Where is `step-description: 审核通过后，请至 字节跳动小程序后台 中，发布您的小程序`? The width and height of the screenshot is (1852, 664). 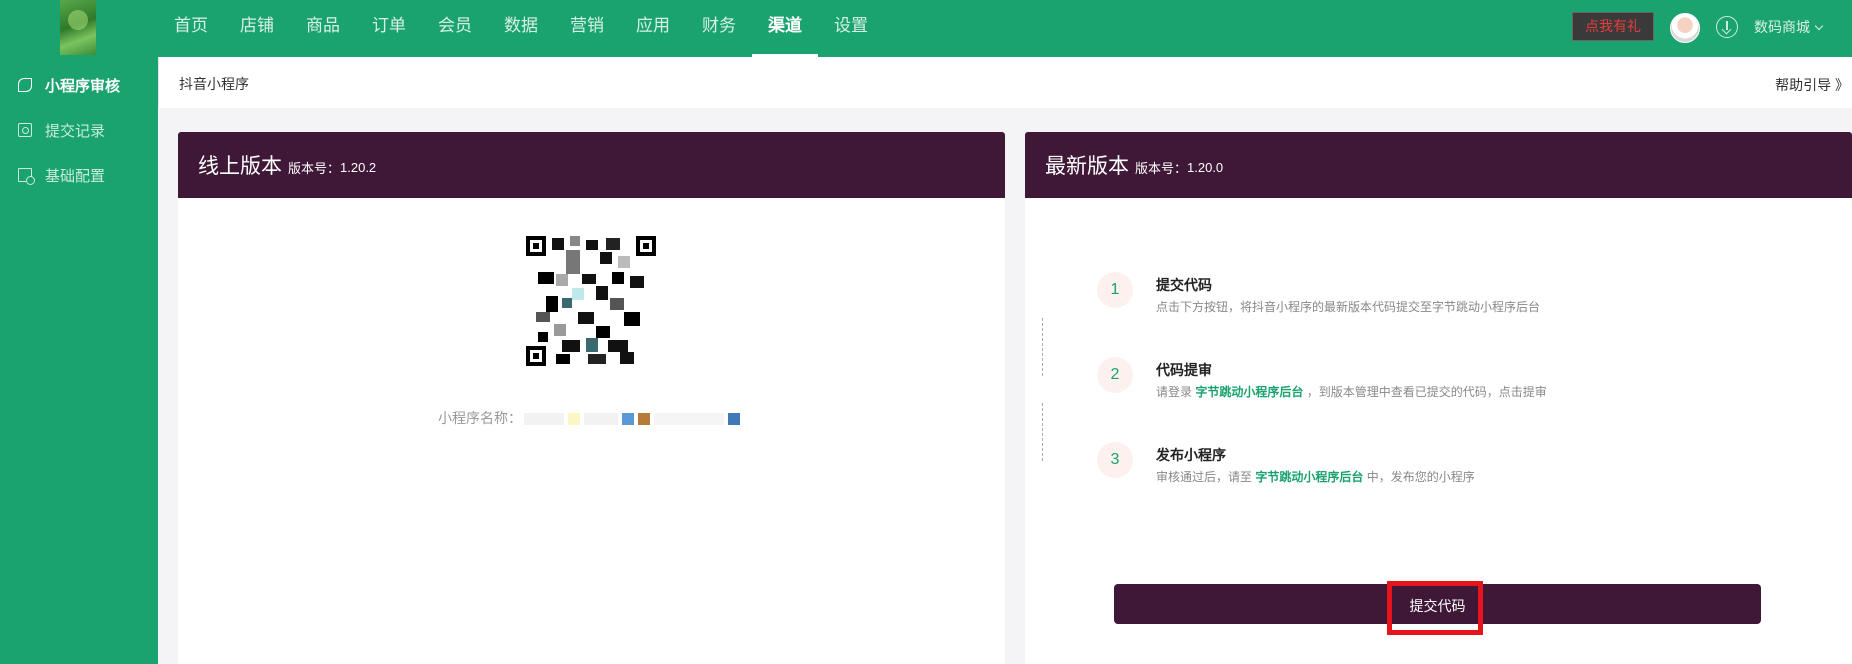
step-description: 审核通过后，请至 字节跳动小程序后台 中，发布您的小程序 is located at coordinates (1315, 477).